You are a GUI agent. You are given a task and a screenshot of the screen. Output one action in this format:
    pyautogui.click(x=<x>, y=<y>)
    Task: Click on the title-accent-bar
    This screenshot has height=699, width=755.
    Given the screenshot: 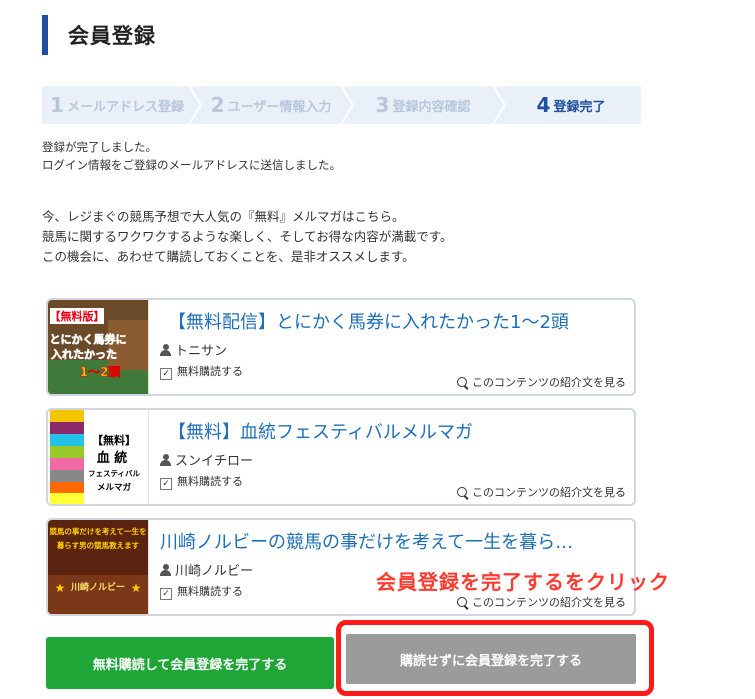 What is the action you would take?
    pyautogui.click(x=45, y=35)
    